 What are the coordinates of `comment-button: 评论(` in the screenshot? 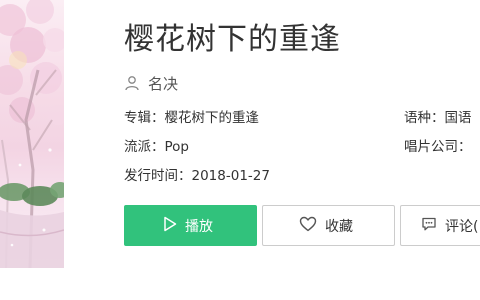 It's located at (440, 225).